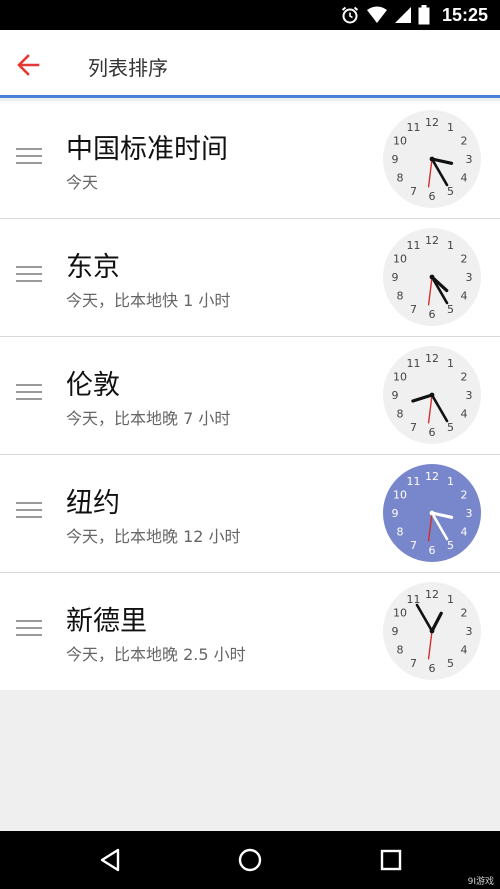  I want to click on alarm-icon, so click(350, 15).